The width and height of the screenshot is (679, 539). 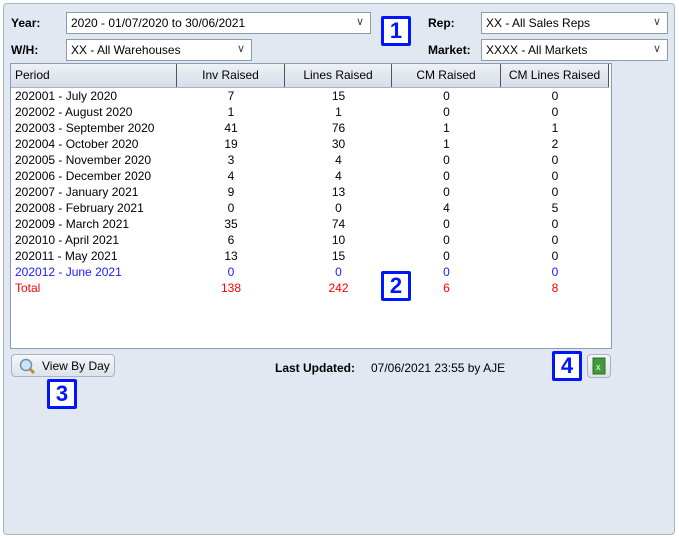 What do you see at coordinates (310, 160) in the screenshot?
I see `table-row: 202005 - November 2020 3 4 0 0` at bounding box center [310, 160].